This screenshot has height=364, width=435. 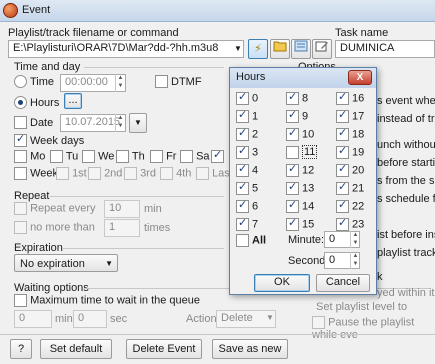 What do you see at coordinates (292, 133) in the screenshot?
I see `hour-10-box` at bounding box center [292, 133].